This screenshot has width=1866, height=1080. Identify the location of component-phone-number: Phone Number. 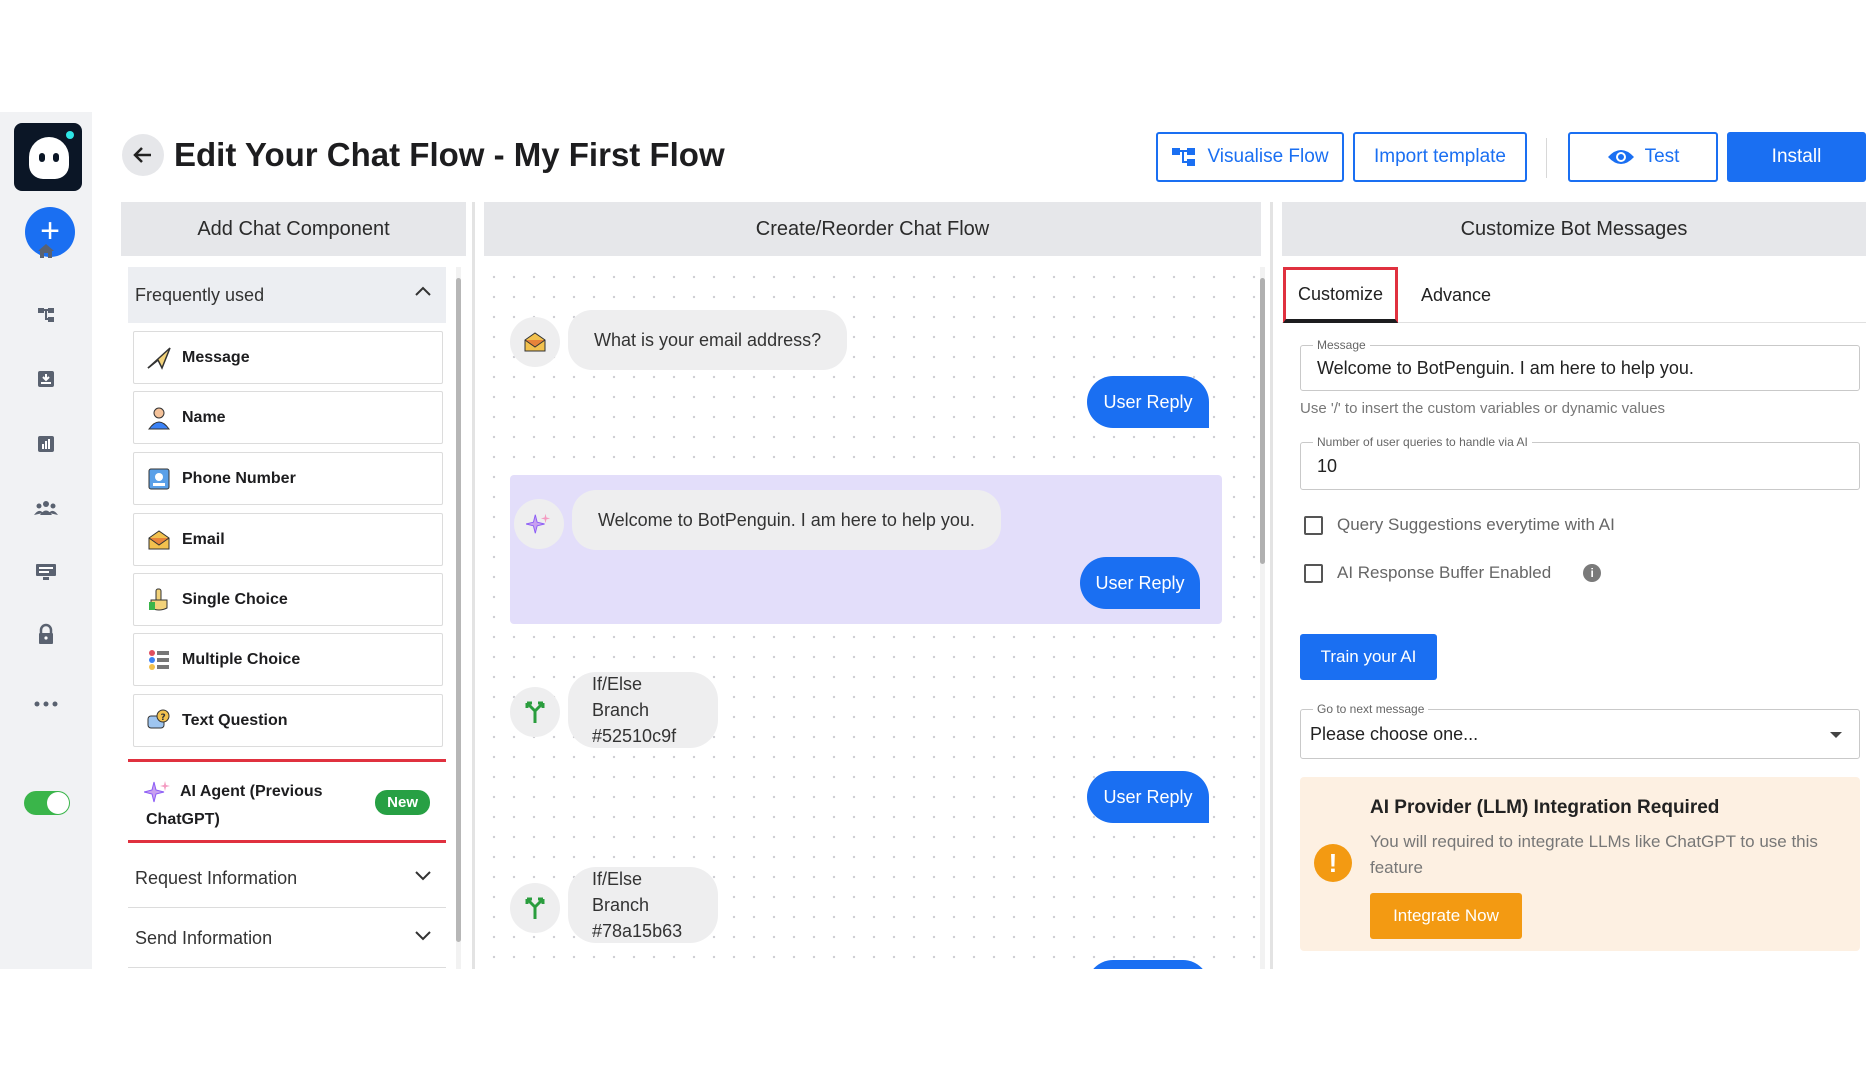
(288, 478).